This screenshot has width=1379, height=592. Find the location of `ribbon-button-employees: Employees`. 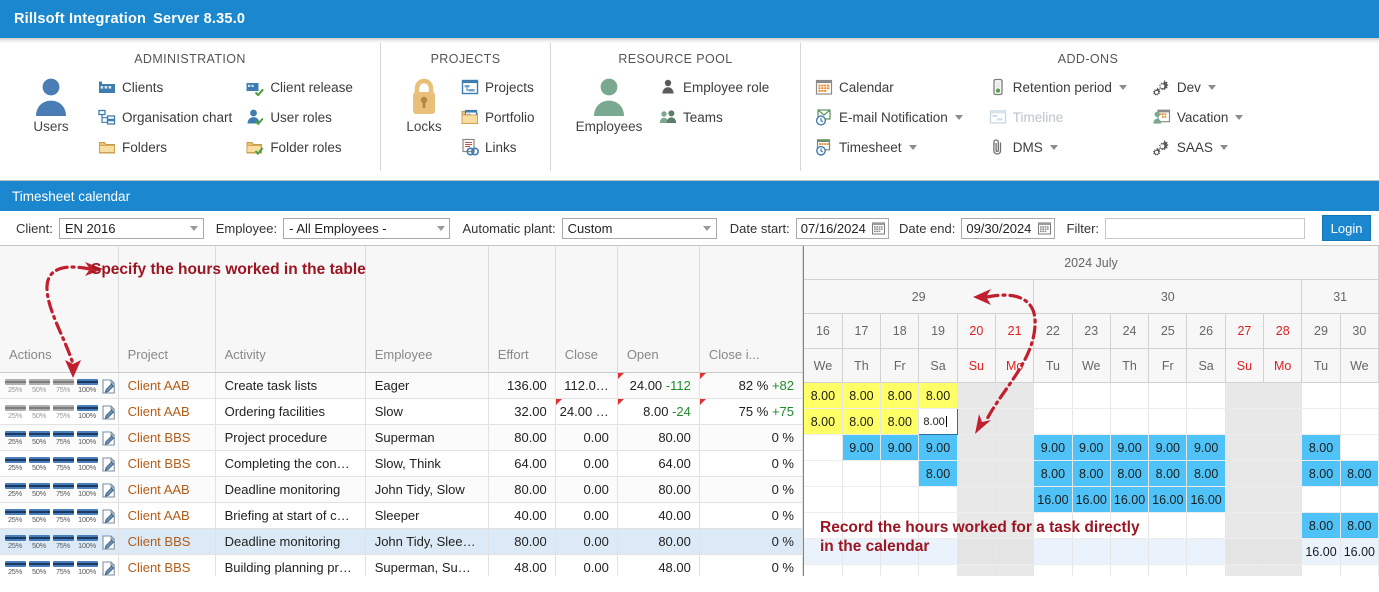

ribbon-button-employees: Employees is located at coordinates (609, 103).